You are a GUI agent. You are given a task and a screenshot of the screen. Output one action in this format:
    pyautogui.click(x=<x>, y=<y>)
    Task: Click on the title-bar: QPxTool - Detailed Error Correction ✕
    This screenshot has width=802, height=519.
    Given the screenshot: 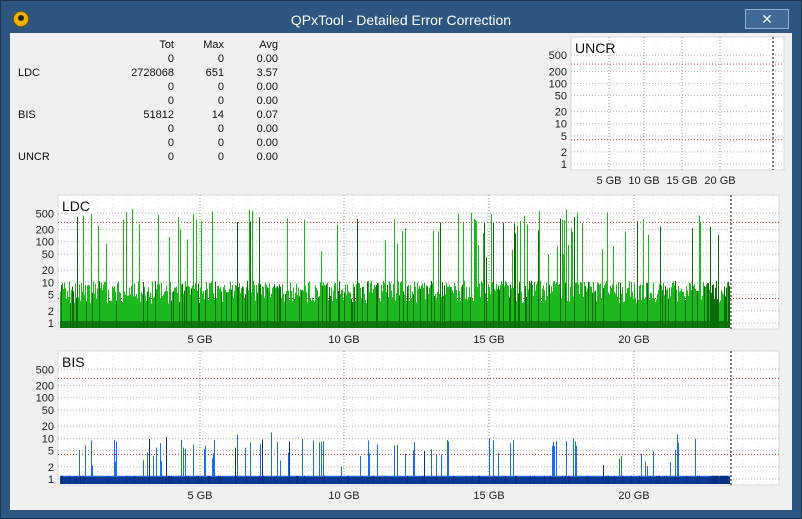 What is the action you would take?
    pyautogui.click(x=401, y=18)
    